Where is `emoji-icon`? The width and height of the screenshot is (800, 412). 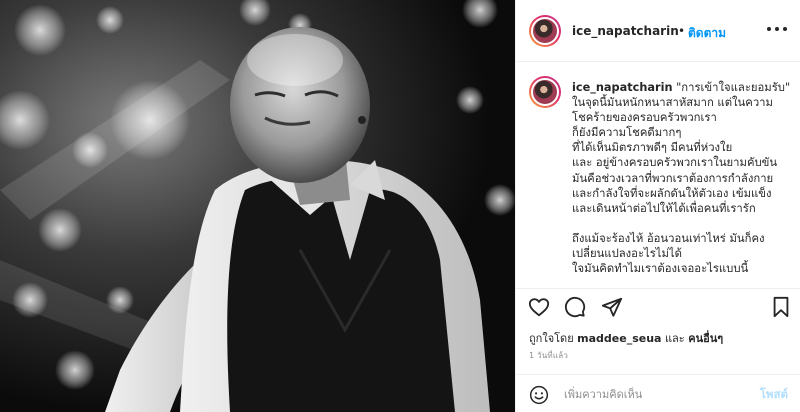
emoji-icon is located at coordinates (539, 395).